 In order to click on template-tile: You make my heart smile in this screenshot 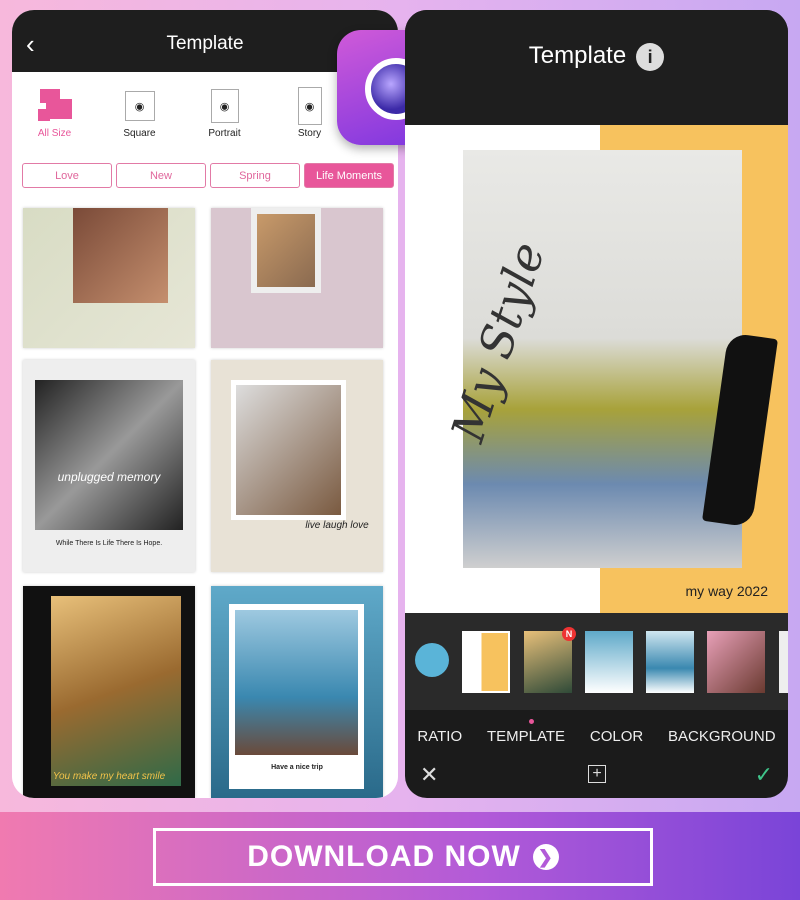, I will do `click(109, 692)`.